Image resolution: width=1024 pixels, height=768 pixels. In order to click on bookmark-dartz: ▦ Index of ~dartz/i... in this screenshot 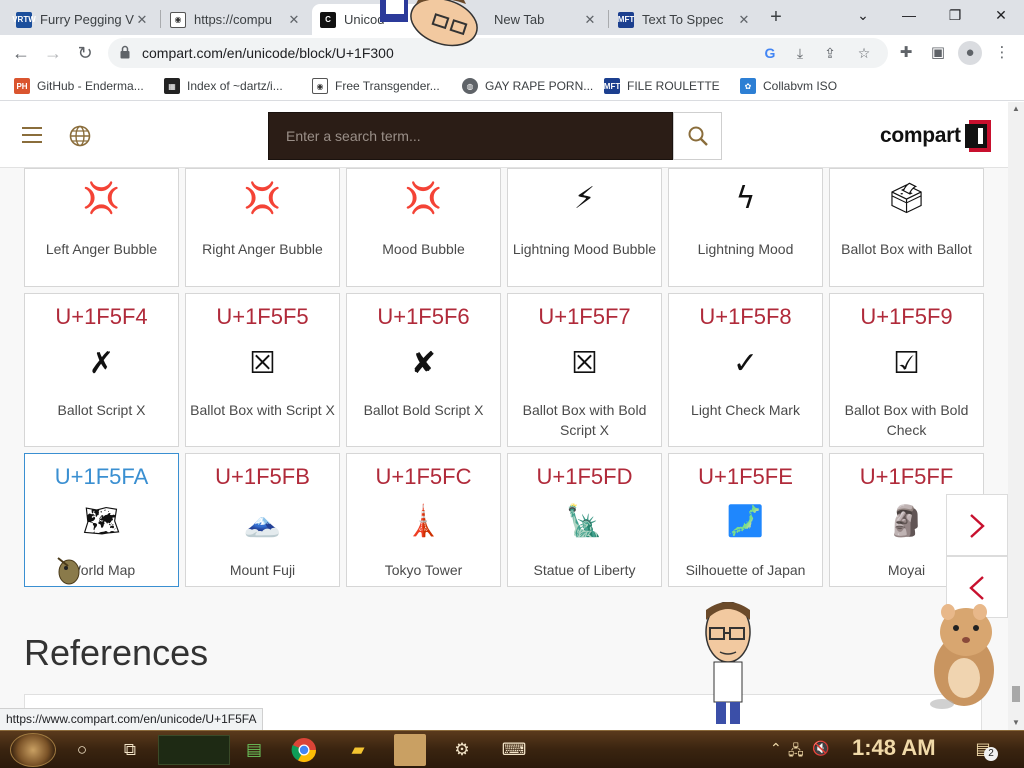, I will do `click(223, 86)`.